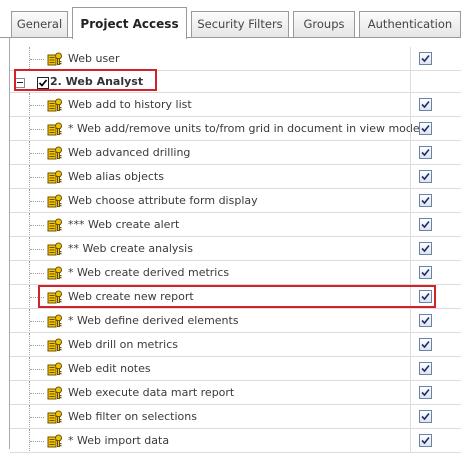 The height and width of the screenshot is (453, 461). I want to click on group-checkbox, so click(43, 83).